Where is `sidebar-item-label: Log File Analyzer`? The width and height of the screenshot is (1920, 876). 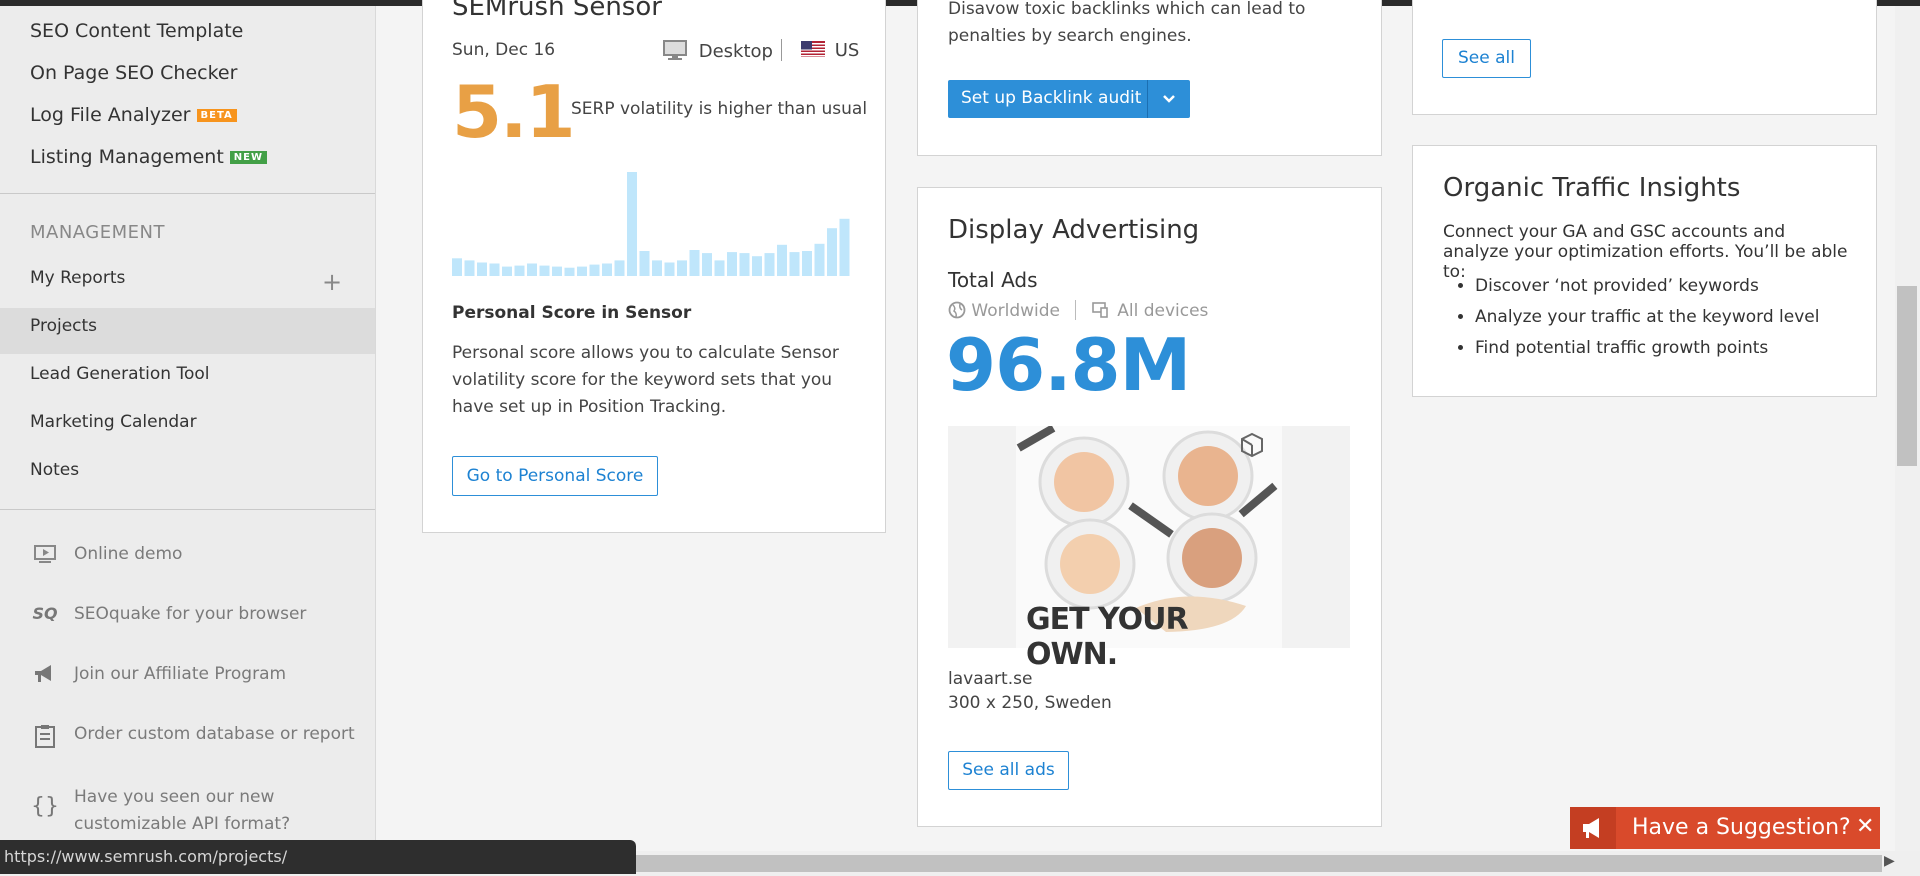 sidebar-item-label: Log File Analyzer is located at coordinates (110, 115).